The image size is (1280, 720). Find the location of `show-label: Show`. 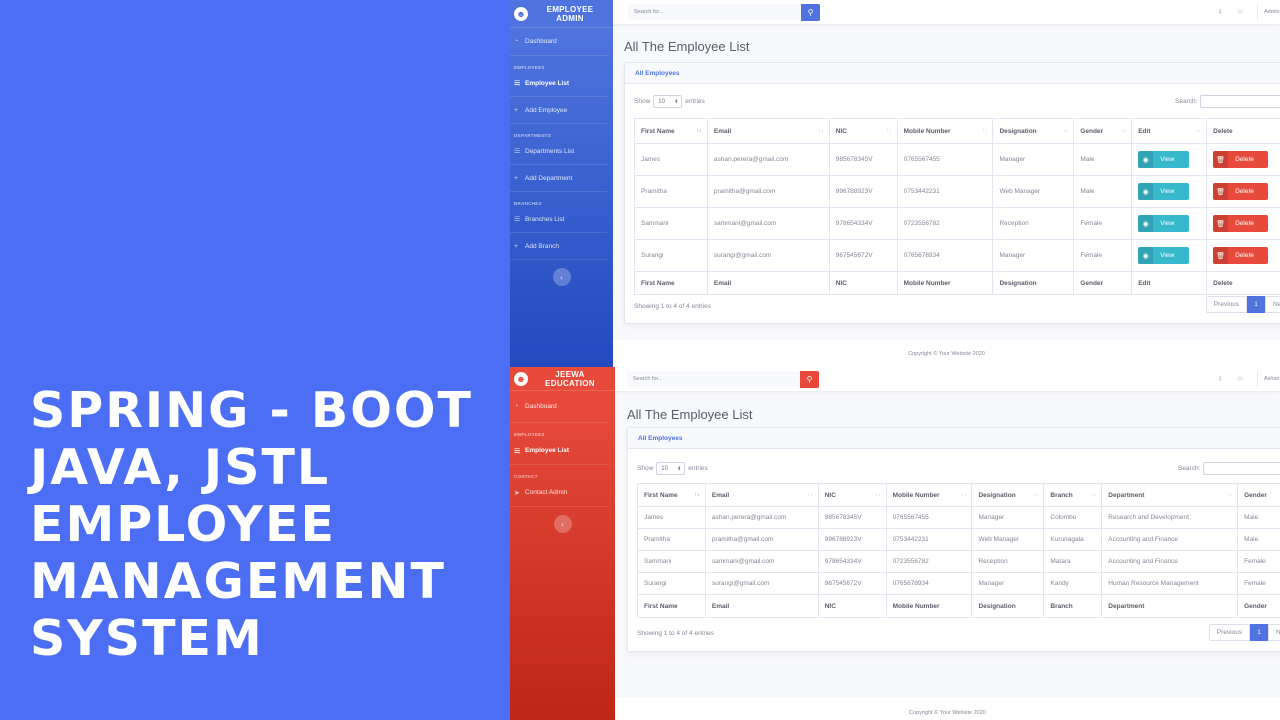

show-label: Show is located at coordinates (645, 468).